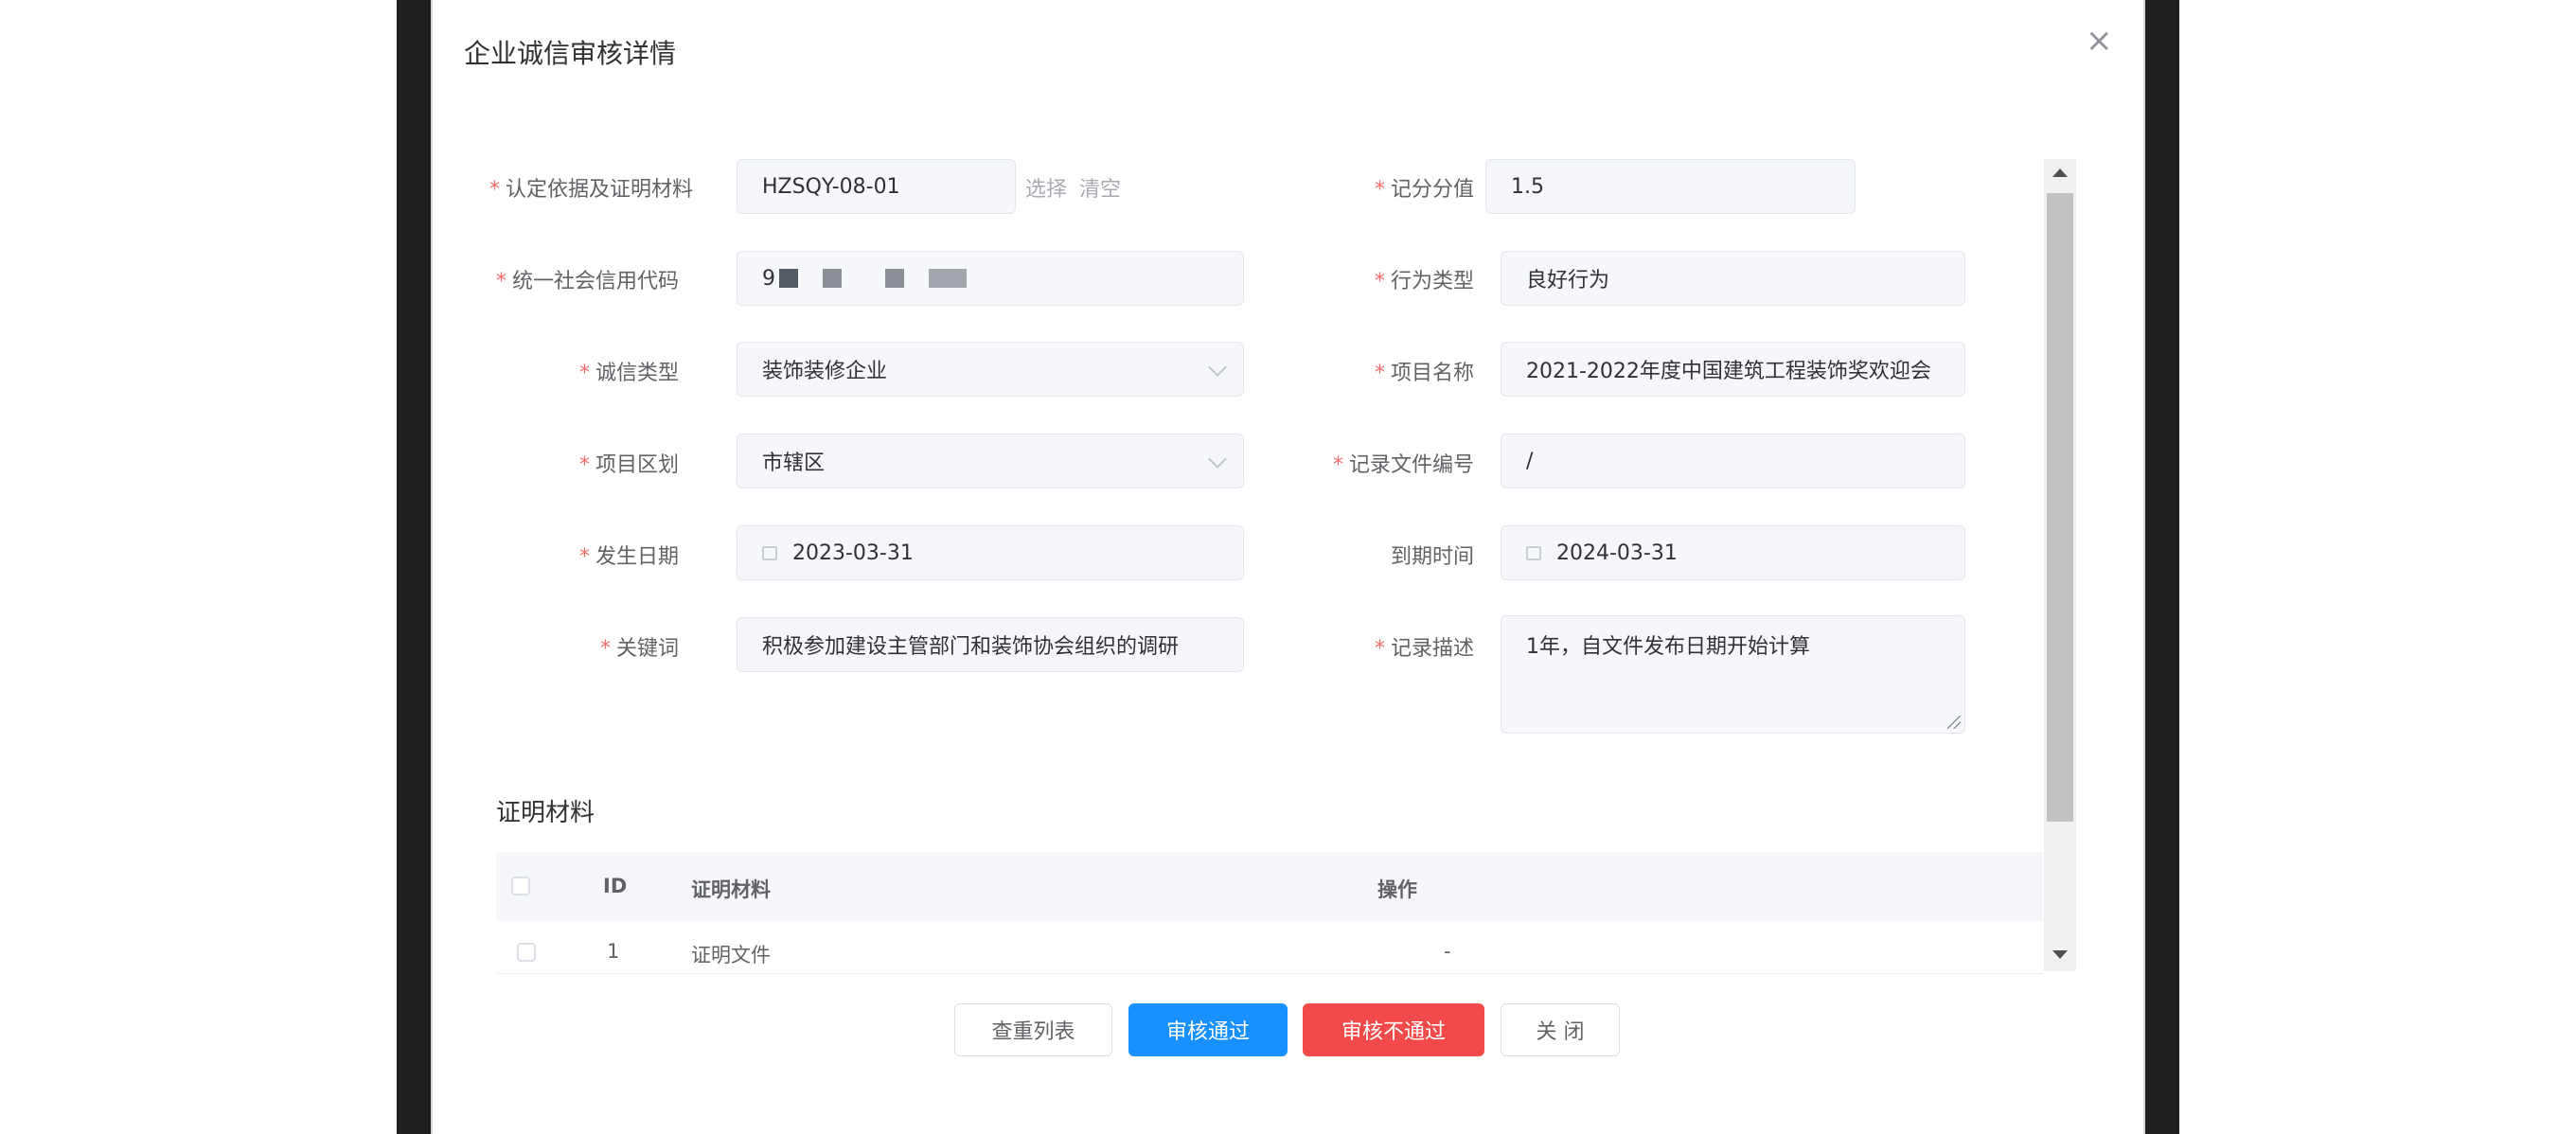  Describe the element at coordinates (1208, 1029) in the screenshot. I see `approve-button: 审核通过` at that location.